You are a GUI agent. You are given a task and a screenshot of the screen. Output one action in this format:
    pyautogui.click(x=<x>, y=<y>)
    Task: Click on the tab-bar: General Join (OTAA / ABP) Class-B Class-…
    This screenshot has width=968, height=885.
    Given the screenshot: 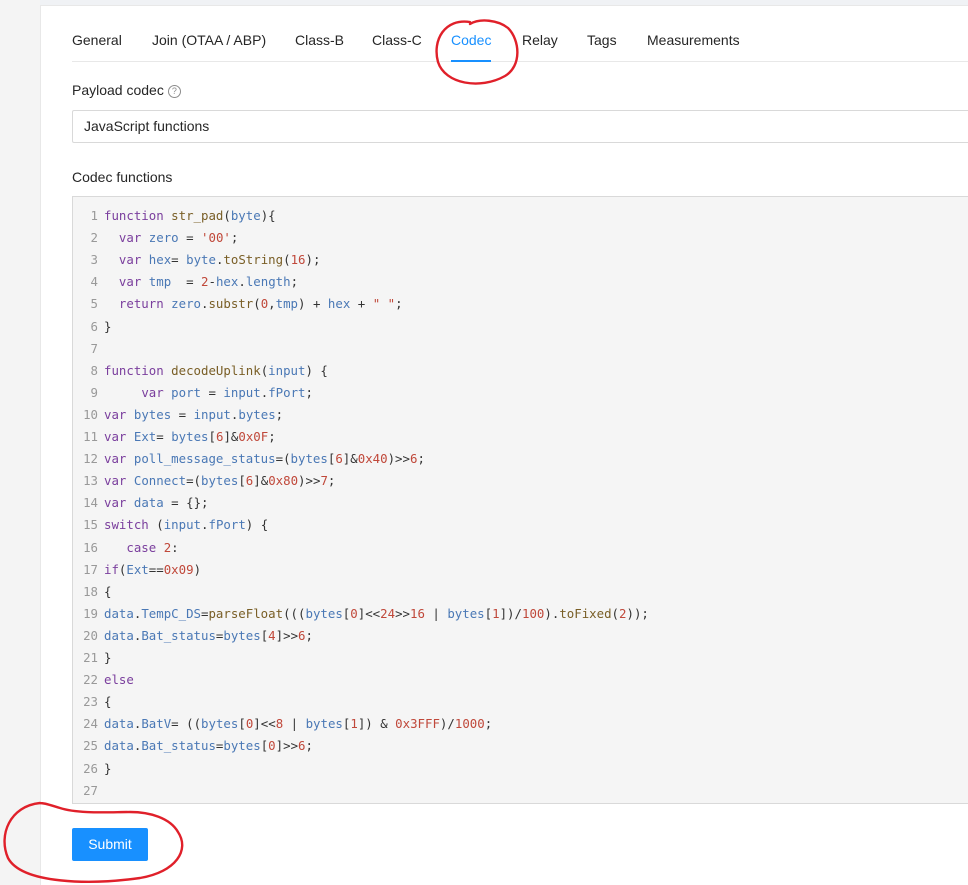 What is the action you would take?
    pyautogui.click(x=520, y=34)
    